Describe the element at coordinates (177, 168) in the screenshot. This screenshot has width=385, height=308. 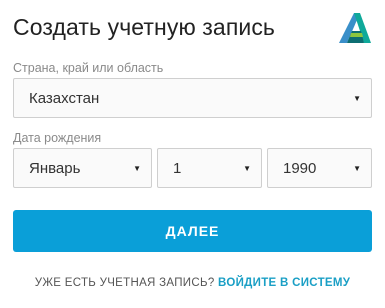
I see `birth-day-value: 1` at that location.